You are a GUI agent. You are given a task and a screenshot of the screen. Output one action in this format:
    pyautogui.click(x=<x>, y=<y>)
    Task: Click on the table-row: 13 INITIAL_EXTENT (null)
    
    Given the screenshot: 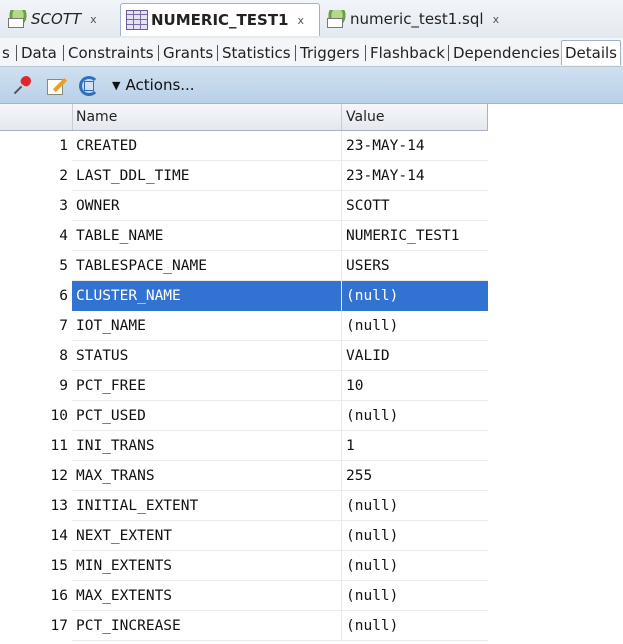 What is the action you would take?
    pyautogui.click(x=244, y=506)
    